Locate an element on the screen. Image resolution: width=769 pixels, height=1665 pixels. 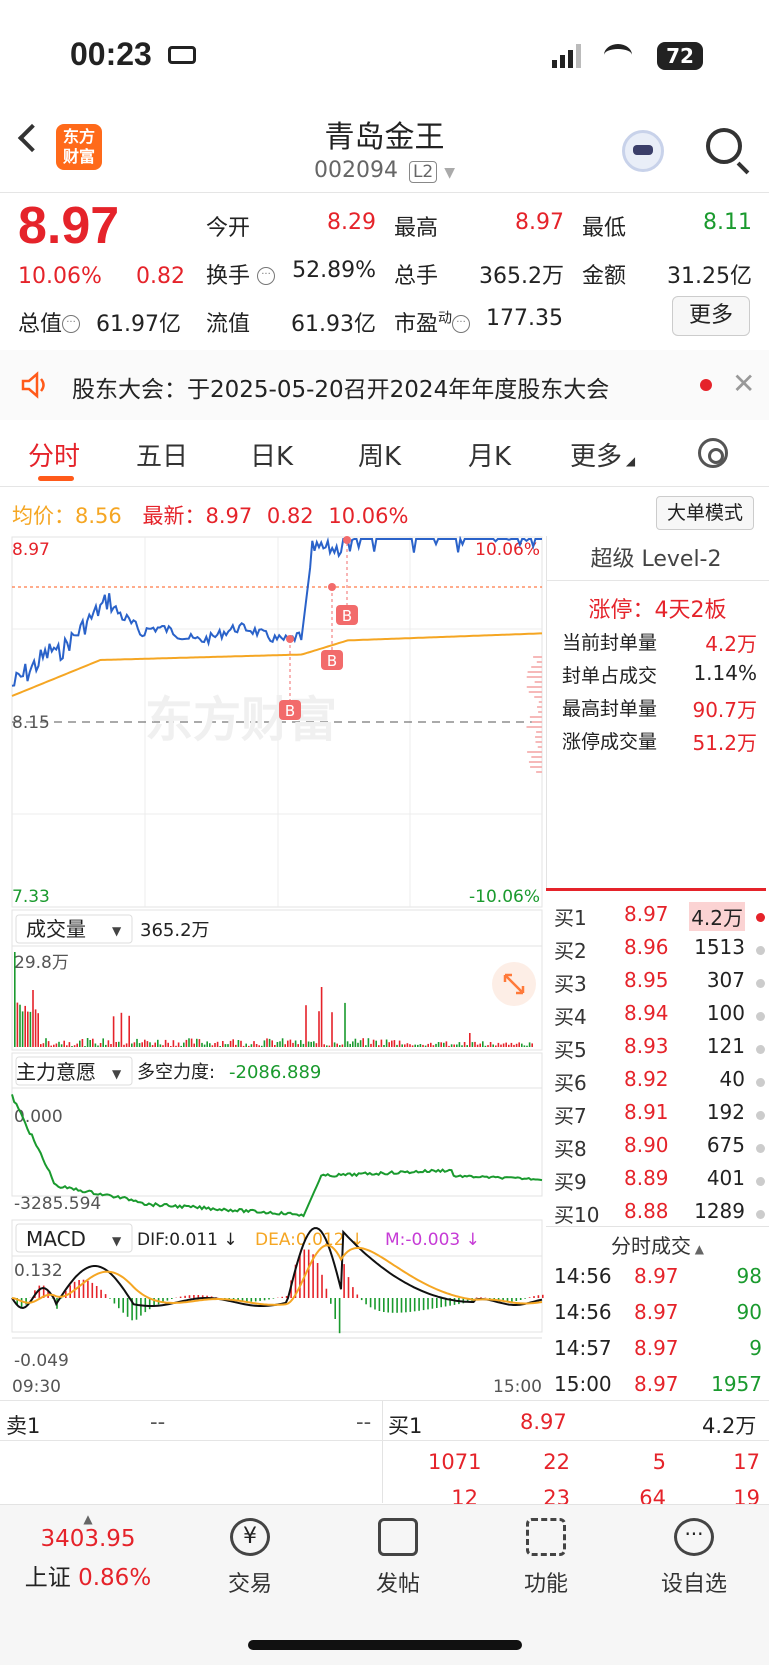
time-end: 15:00 is located at coordinates (517, 1387).